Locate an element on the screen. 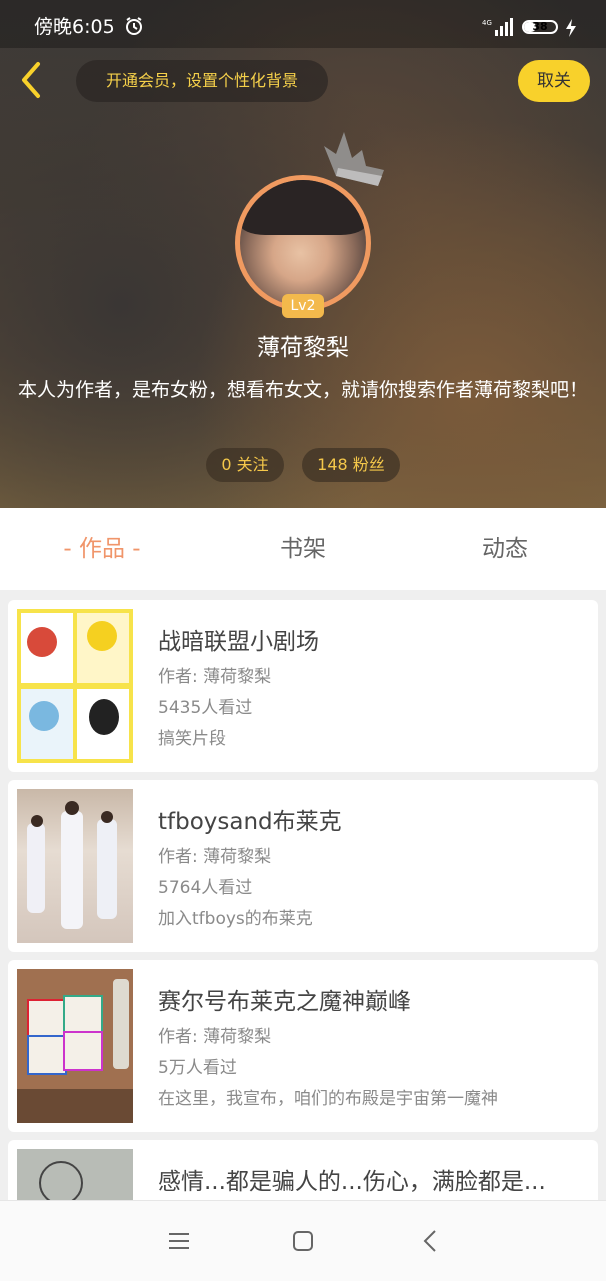 The height and width of the screenshot is (1281, 606). tab-activity: 动态 is located at coordinates (505, 549).